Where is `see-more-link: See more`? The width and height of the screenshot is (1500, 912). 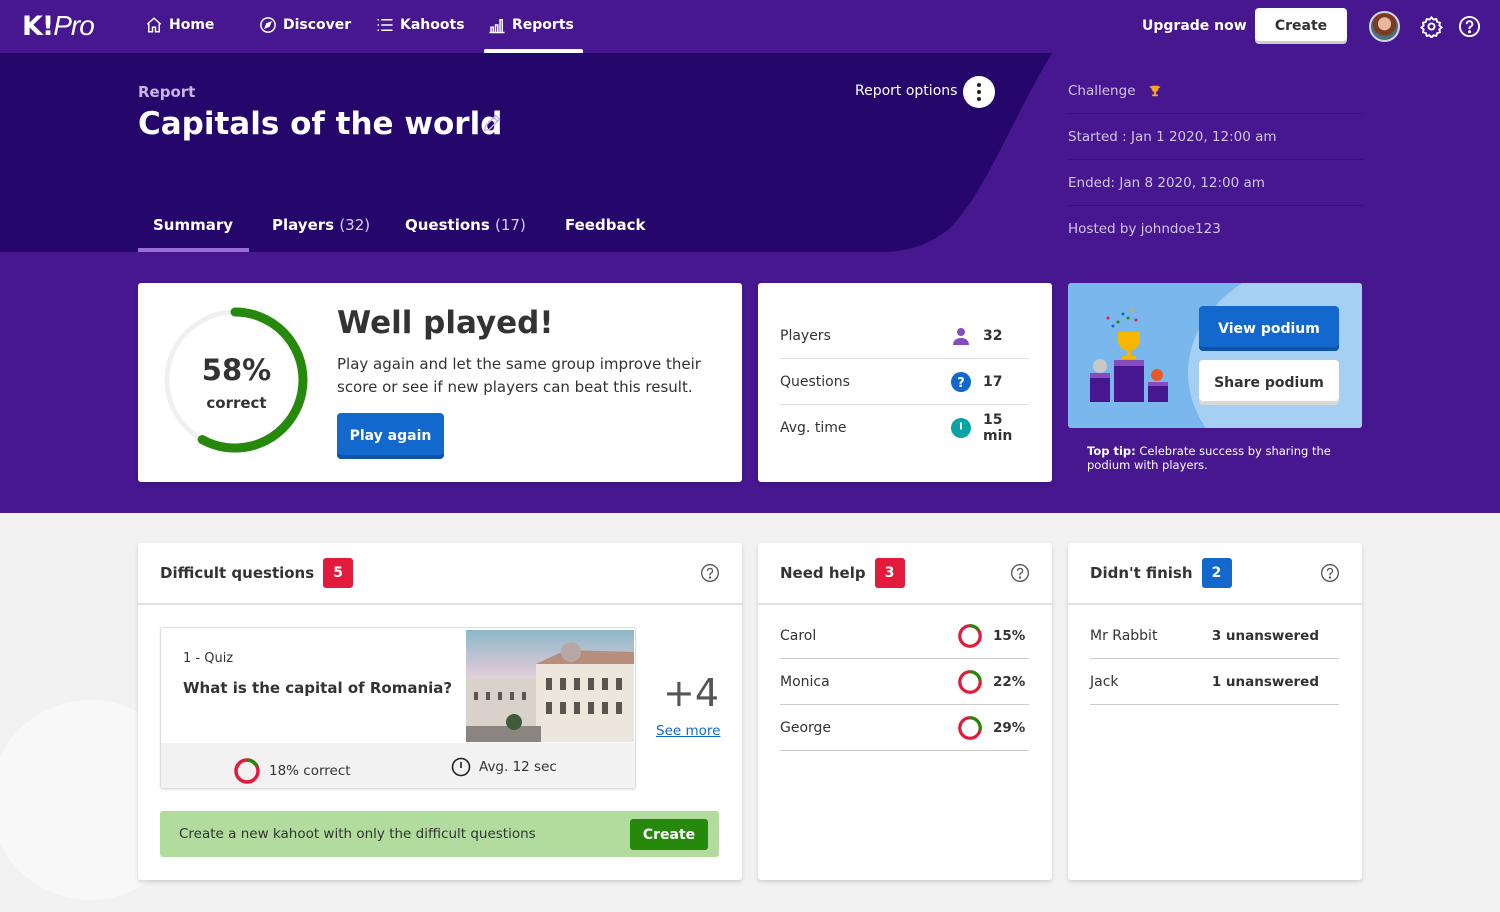 see-more-link: See more is located at coordinates (688, 731).